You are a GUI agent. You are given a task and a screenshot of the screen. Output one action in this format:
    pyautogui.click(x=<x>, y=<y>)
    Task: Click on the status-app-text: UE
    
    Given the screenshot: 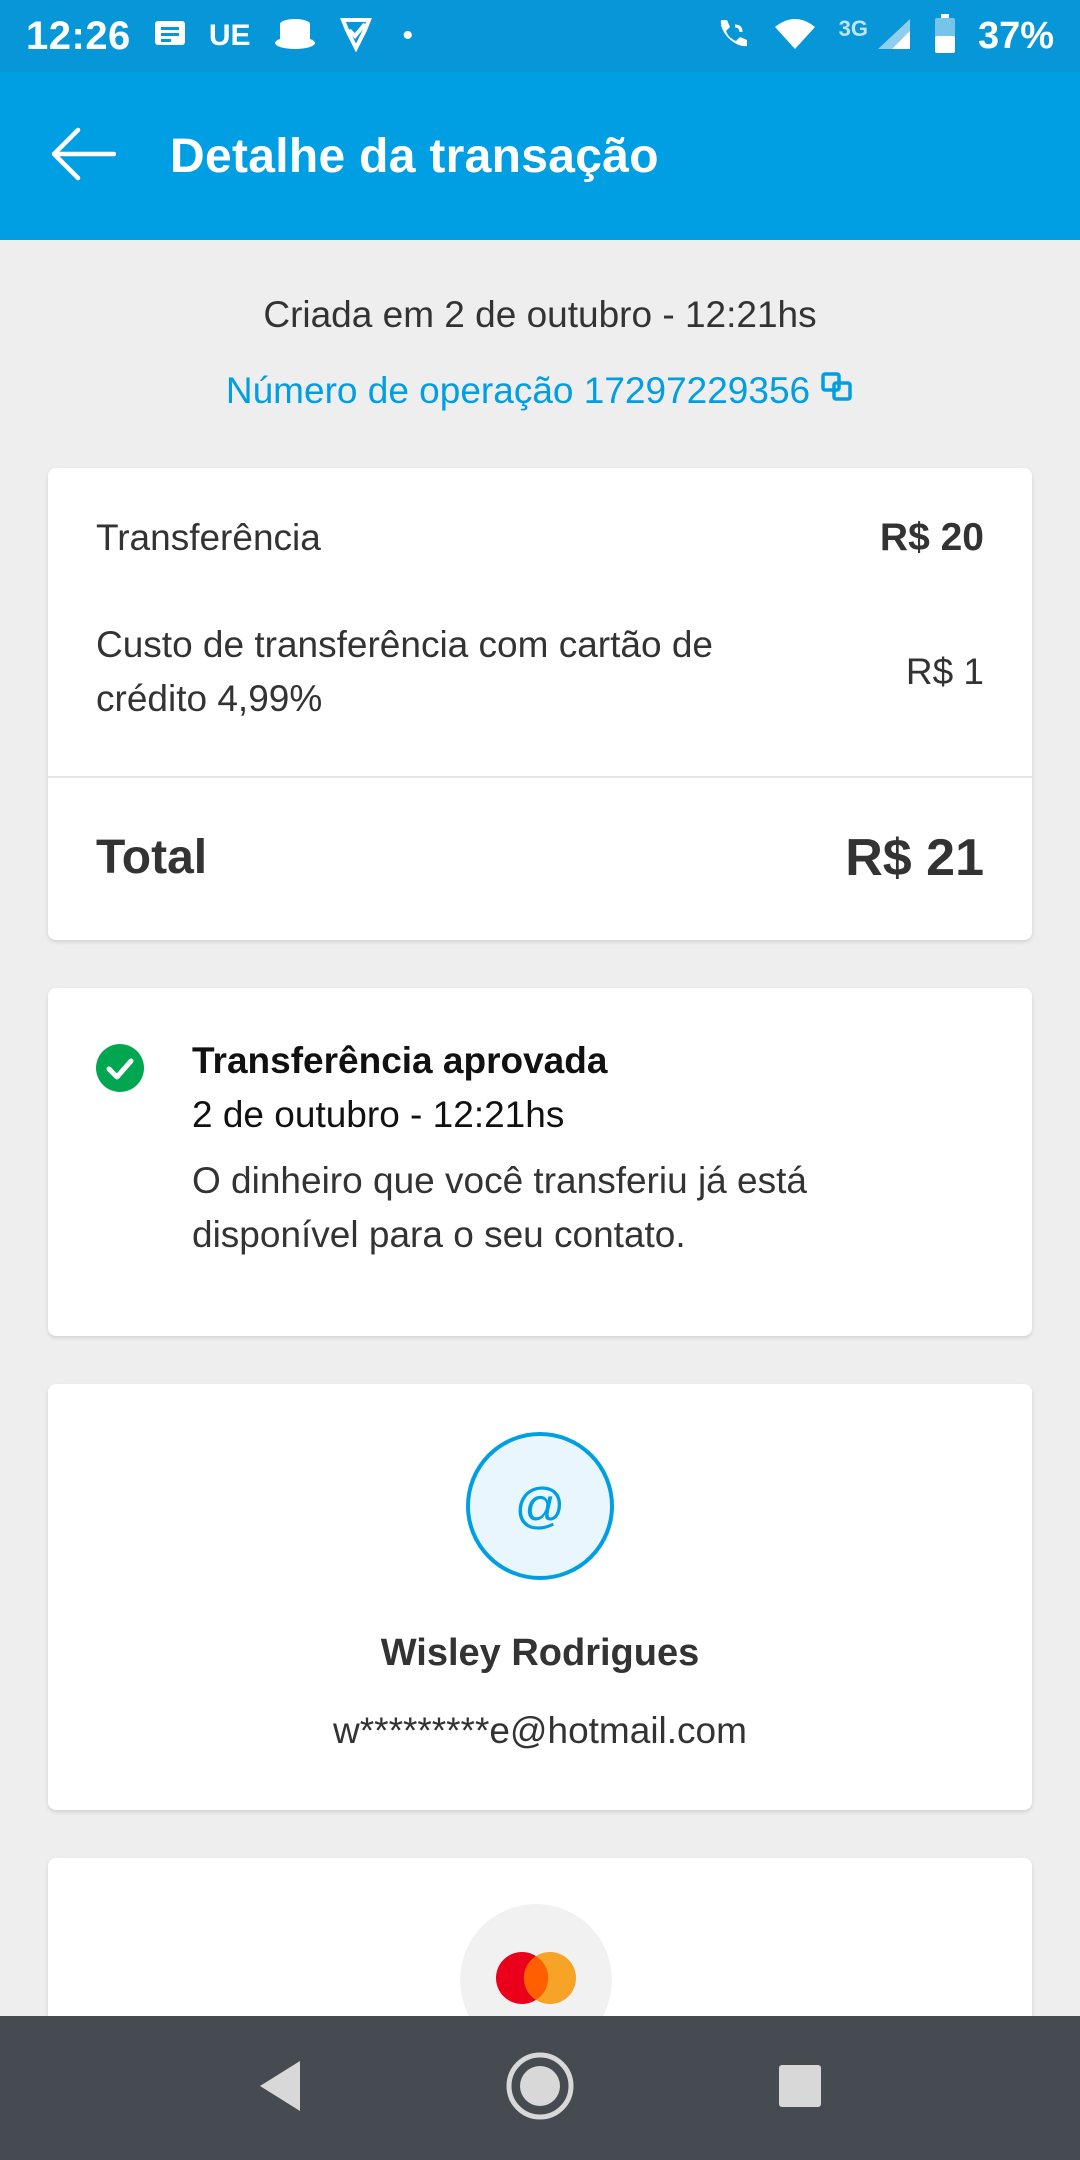 What is the action you would take?
    pyautogui.click(x=229, y=35)
    